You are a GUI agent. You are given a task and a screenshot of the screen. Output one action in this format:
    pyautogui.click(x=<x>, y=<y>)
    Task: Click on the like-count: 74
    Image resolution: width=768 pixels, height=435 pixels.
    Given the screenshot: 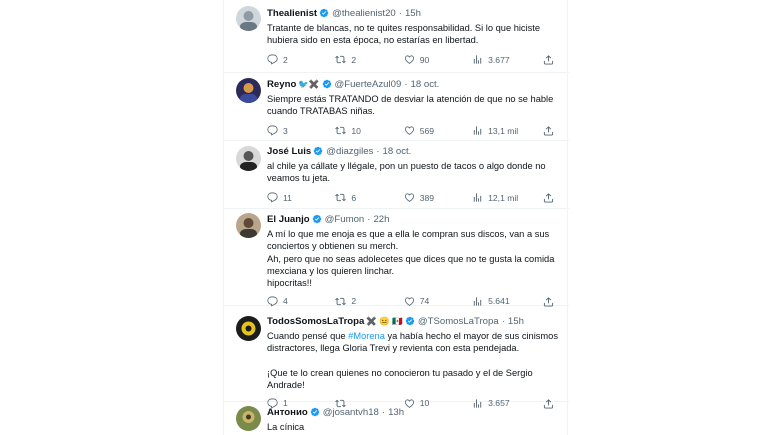 What is the action you would take?
    pyautogui.click(x=424, y=301)
    